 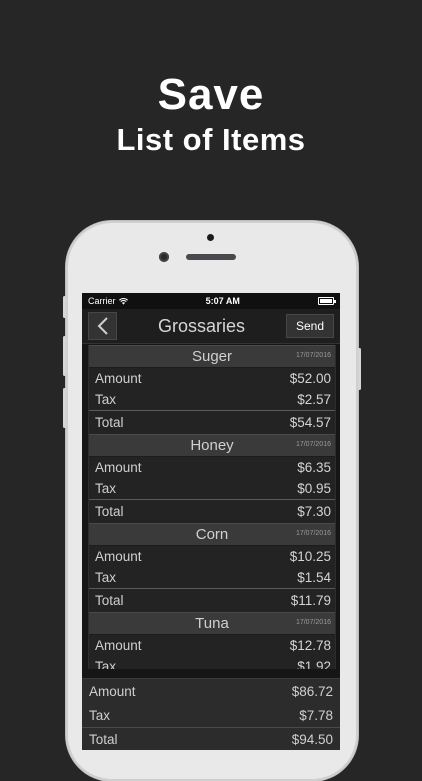 I want to click on back-button, so click(x=102, y=326).